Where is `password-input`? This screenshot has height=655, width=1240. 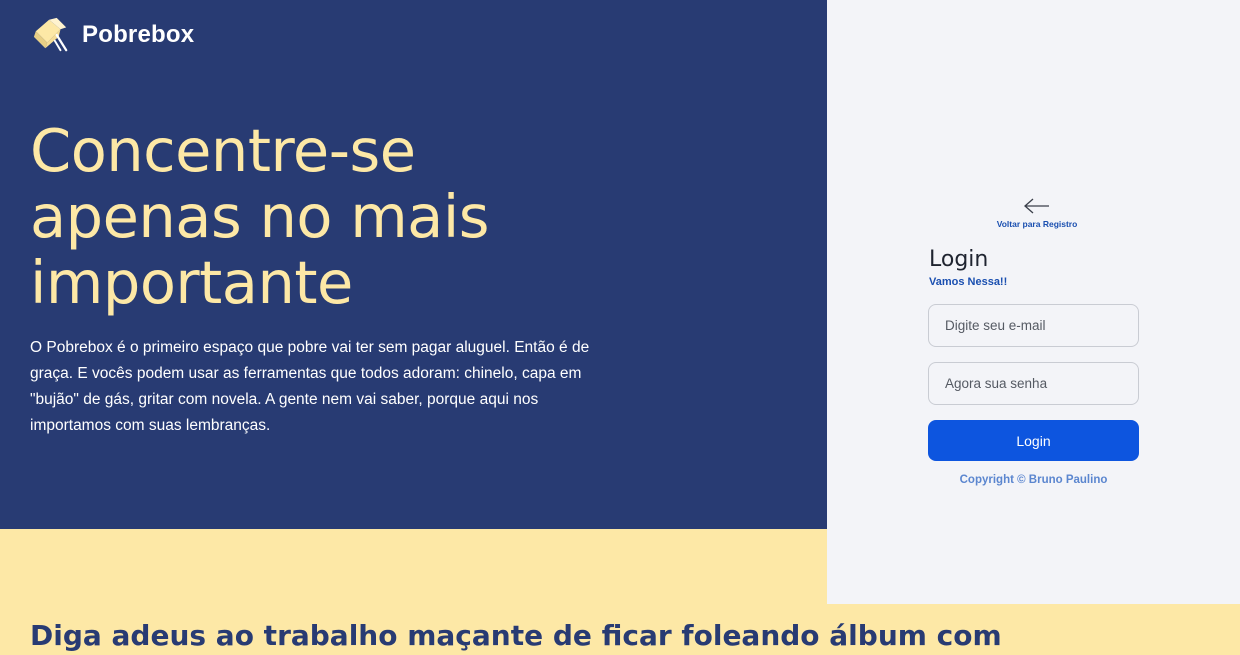 password-input is located at coordinates (1033, 383).